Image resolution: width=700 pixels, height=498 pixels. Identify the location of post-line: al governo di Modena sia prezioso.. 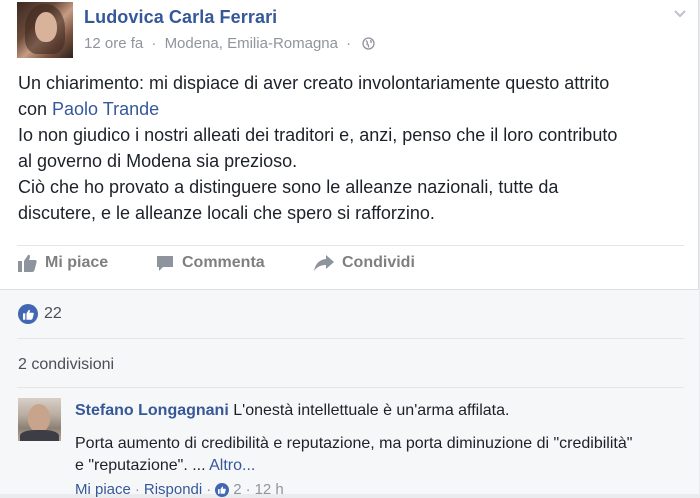
(158, 161).